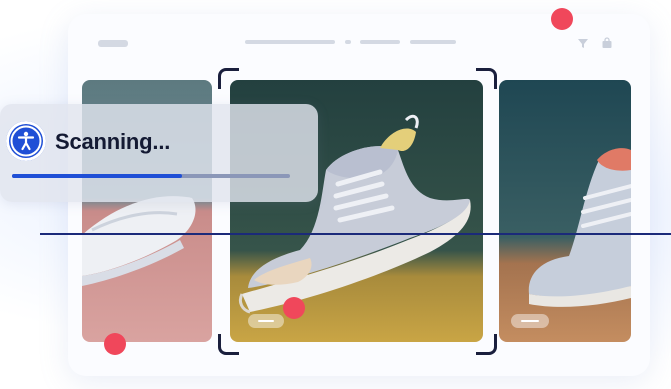  What do you see at coordinates (486, 344) in the screenshot?
I see `selection-bracket-bottom-right` at bounding box center [486, 344].